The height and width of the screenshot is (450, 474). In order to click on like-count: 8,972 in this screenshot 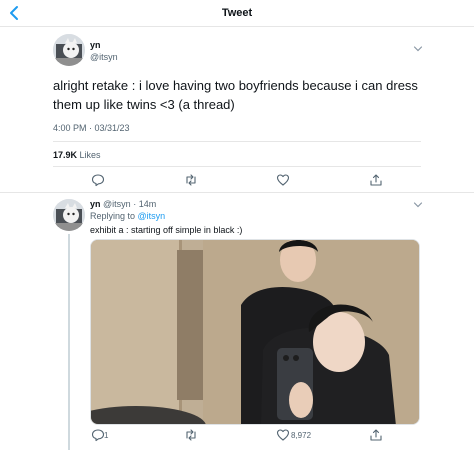, I will do `click(301, 435)`.